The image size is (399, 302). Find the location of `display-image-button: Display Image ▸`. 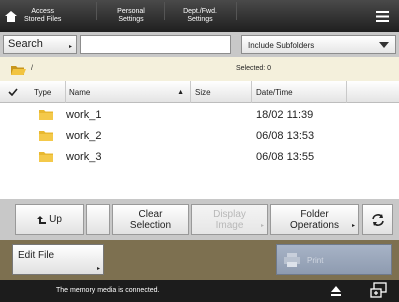

display-image-button: Display Image ▸ is located at coordinates (229, 219).